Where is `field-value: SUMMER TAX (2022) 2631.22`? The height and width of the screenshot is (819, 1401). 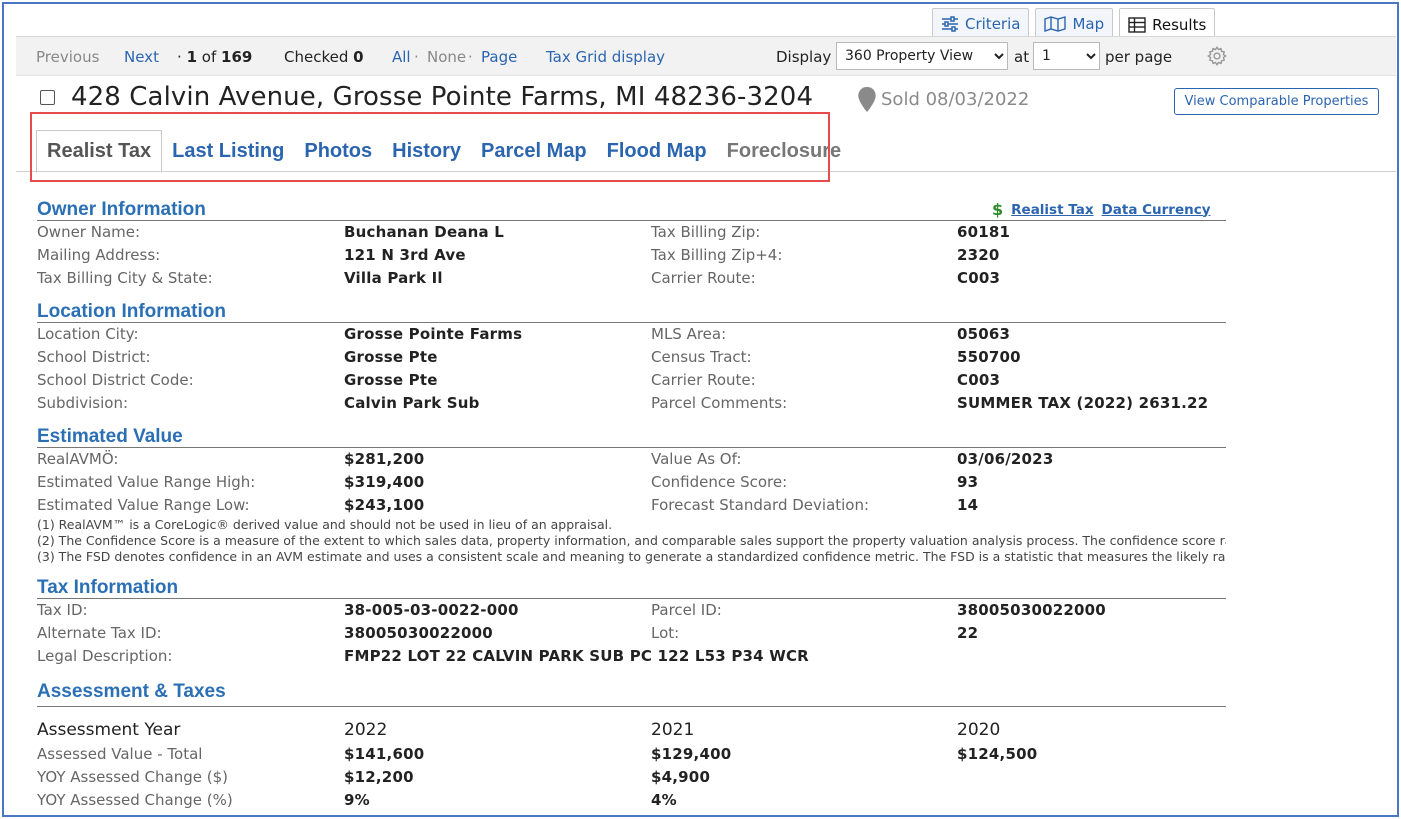
field-value: SUMMER TAX (2022) 2631.22 is located at coordinates (1083, 403).